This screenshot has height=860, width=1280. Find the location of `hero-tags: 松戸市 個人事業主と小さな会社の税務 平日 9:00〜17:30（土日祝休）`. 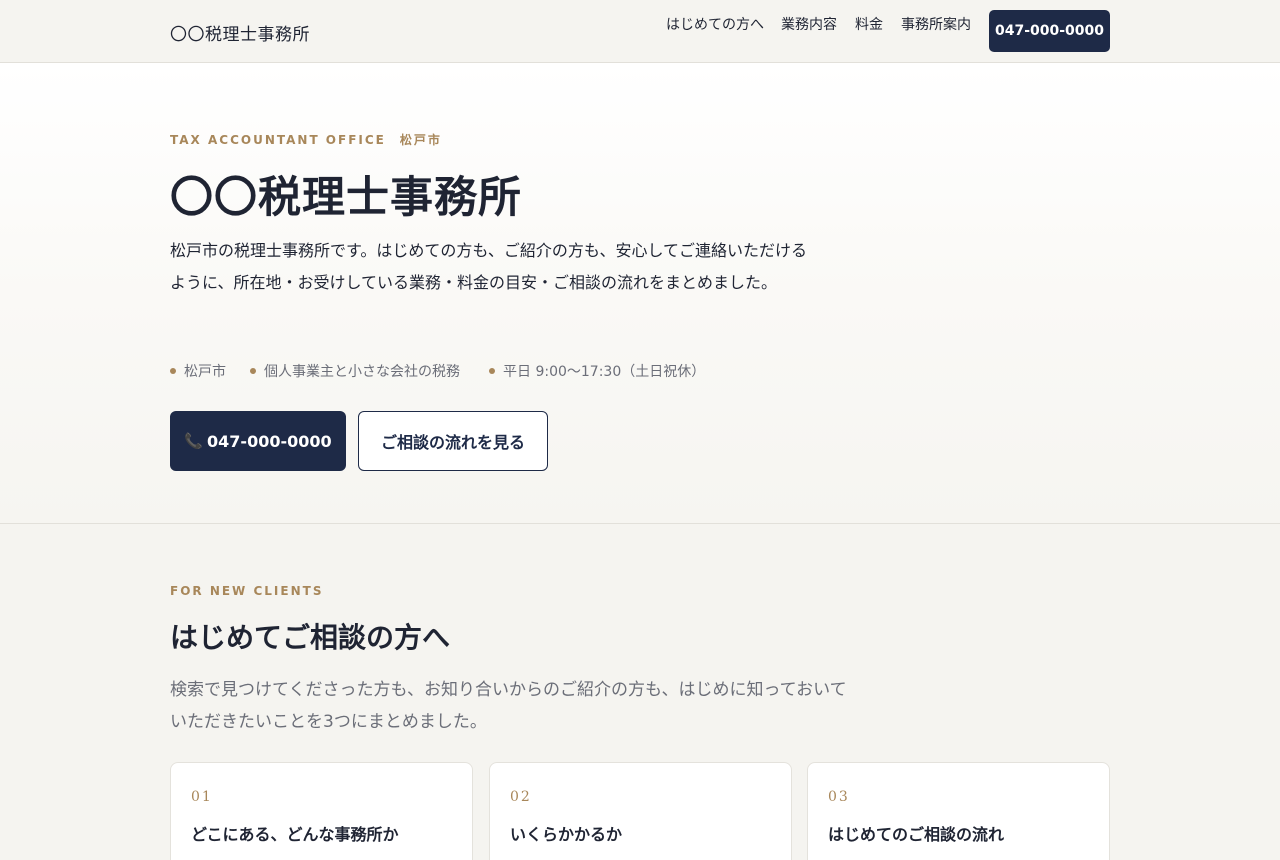

hero-tags: 松戸市 個人事業主と小さな会社の税務 平日 9:00〜17:30（土日祝休） is located at coordinates (520, 371).